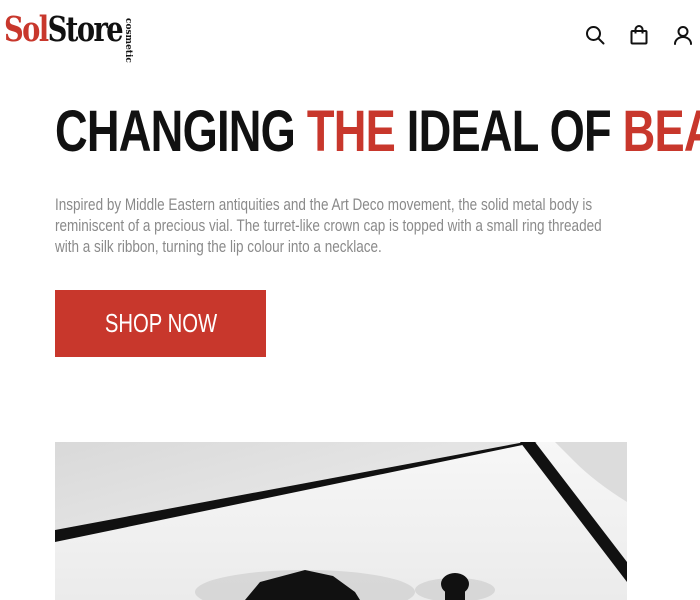 This screenshot has height=600, width=700. I want to click on shop-now-button: SHOP NOW, so click(160, 323).